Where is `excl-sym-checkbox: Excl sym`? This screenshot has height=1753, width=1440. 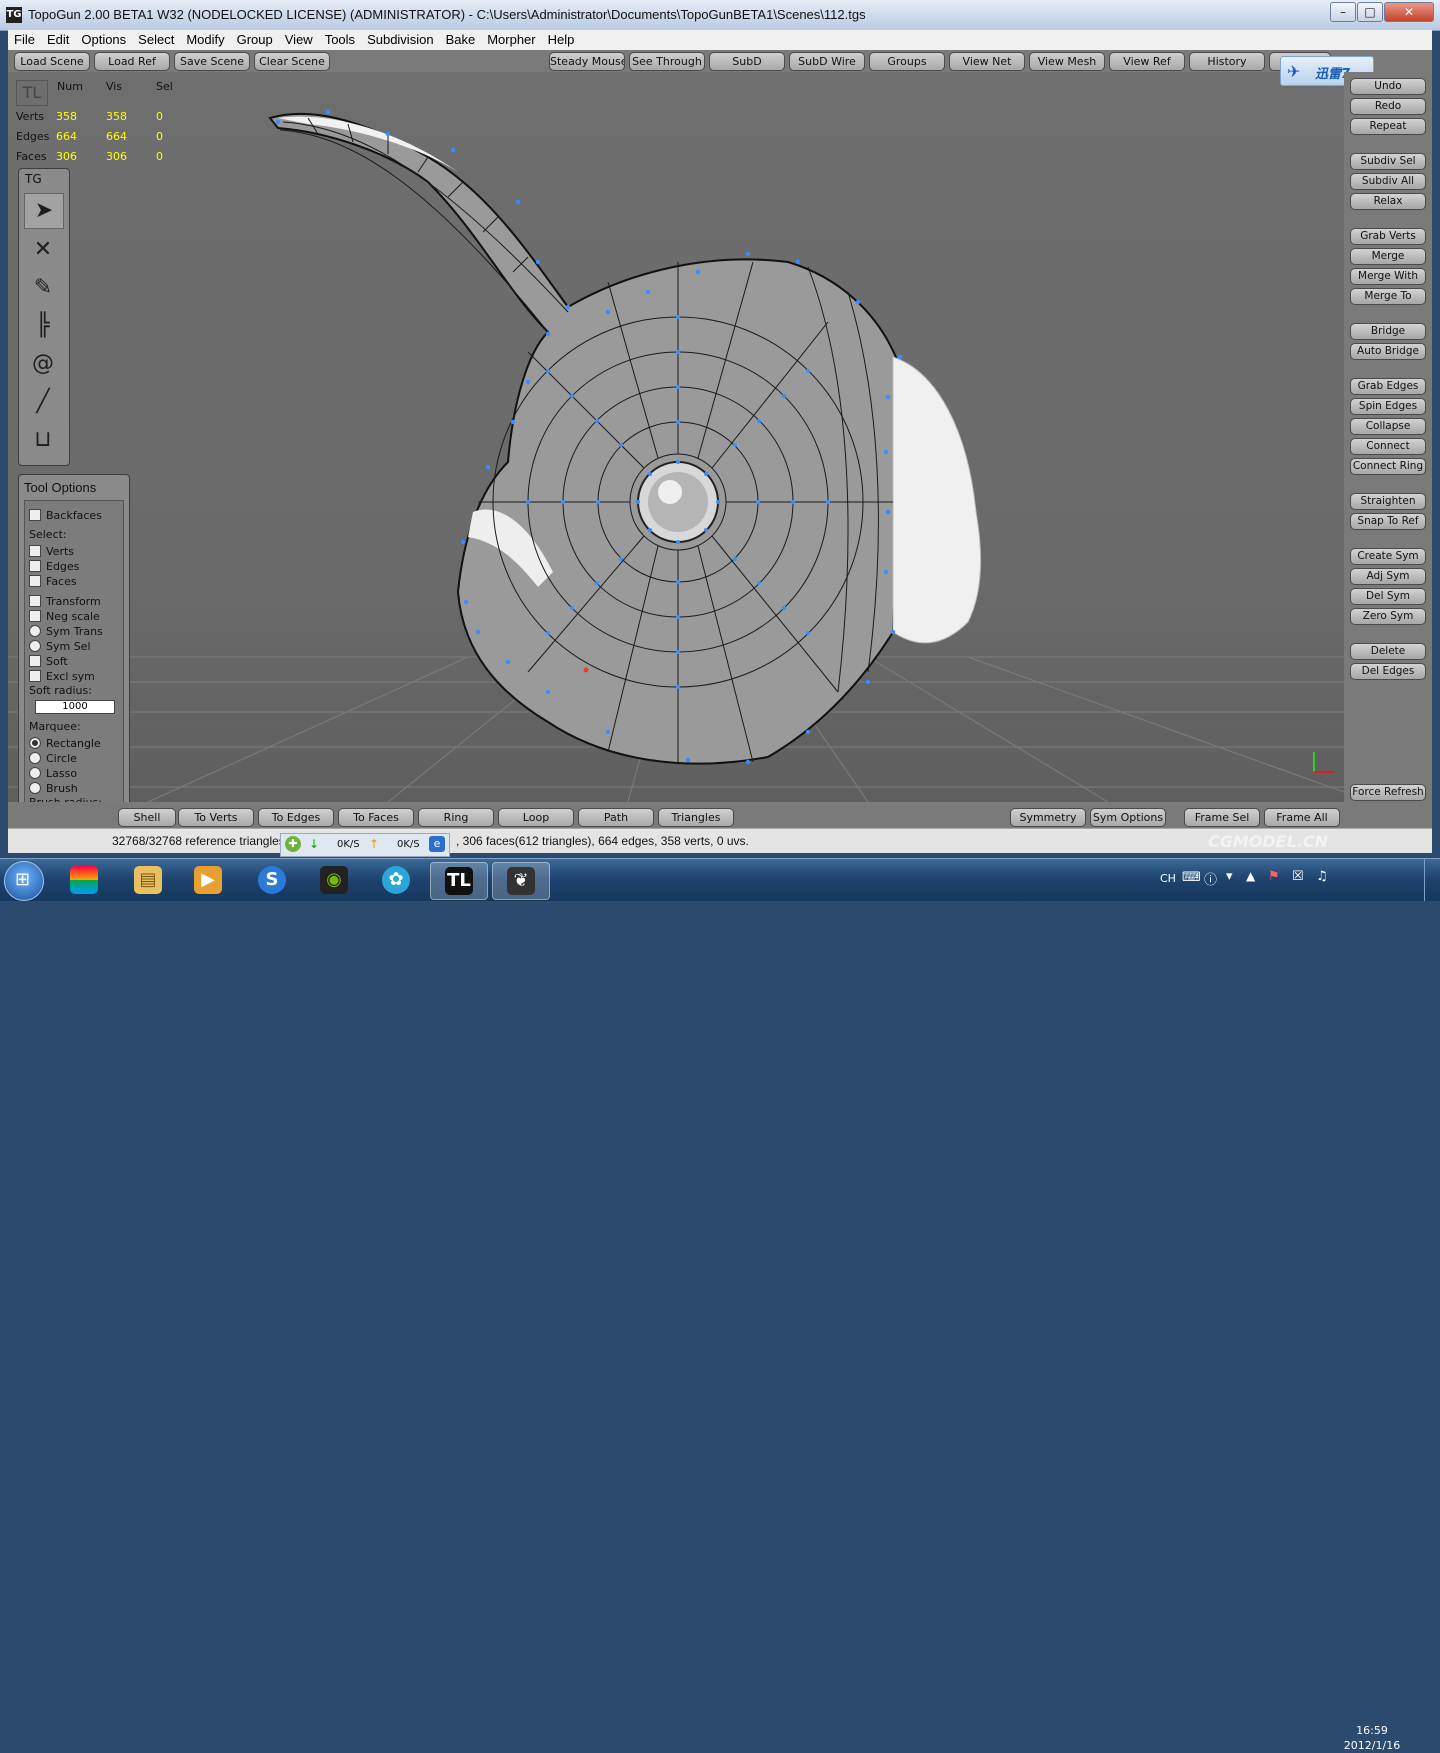
excl-sym-checkbox: Excl sym is located at coordinates (62, 677).